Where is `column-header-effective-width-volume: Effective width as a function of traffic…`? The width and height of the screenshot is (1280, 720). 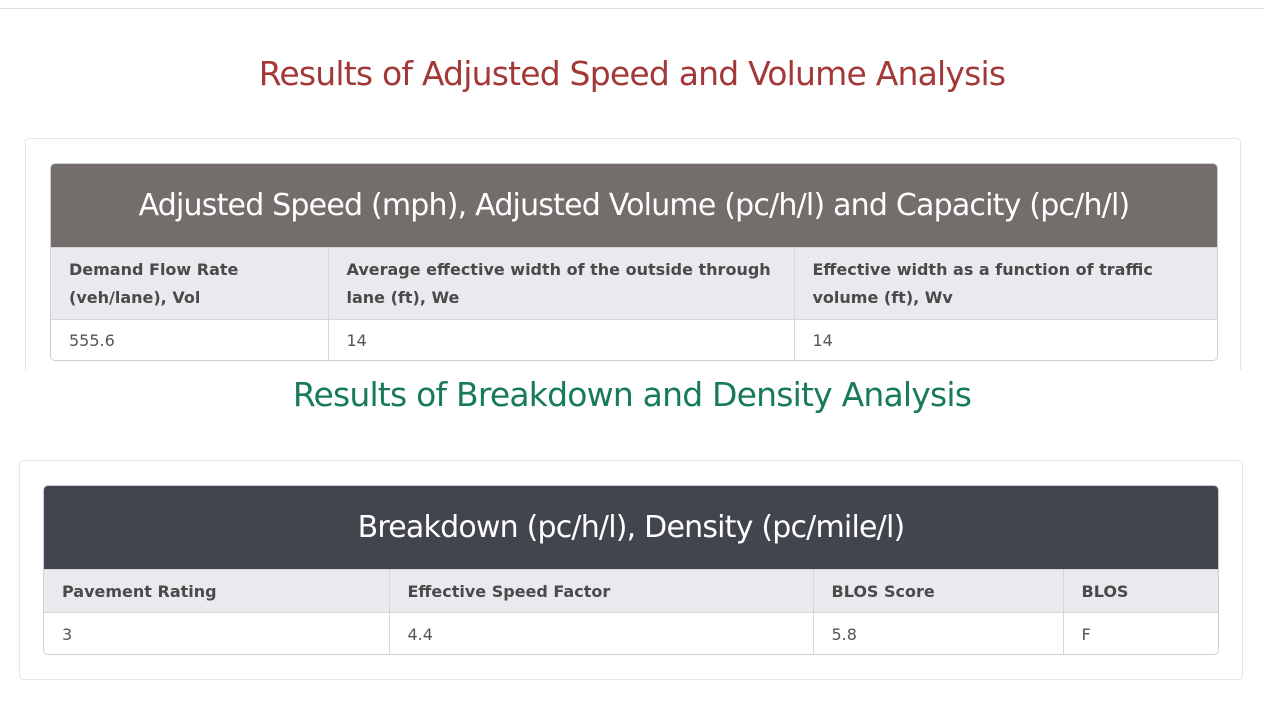
column-header-effective-width-volume: Effective width as a function of traffic… is located at coordinates (1005, 283).